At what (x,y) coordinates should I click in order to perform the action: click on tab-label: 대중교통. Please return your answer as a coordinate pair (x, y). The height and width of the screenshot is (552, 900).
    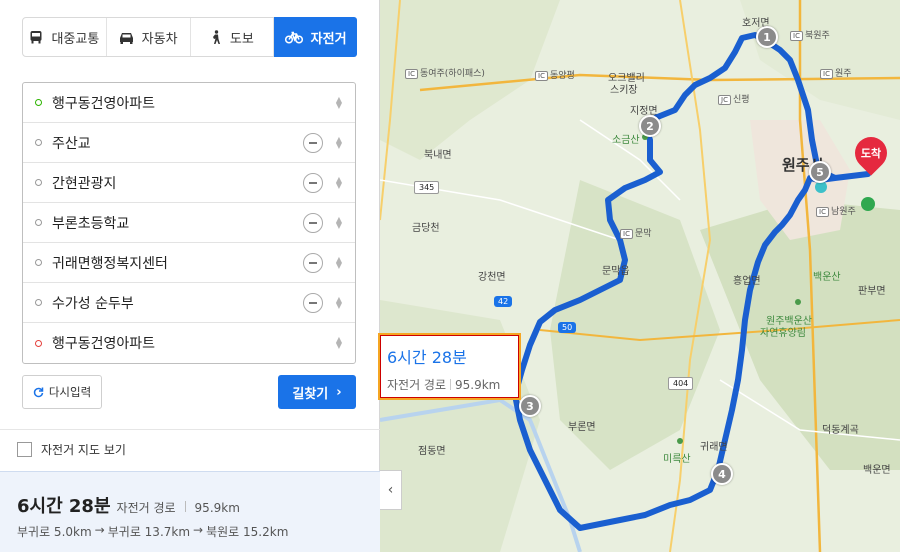
    Looking at the image, I should click on (75, 39).